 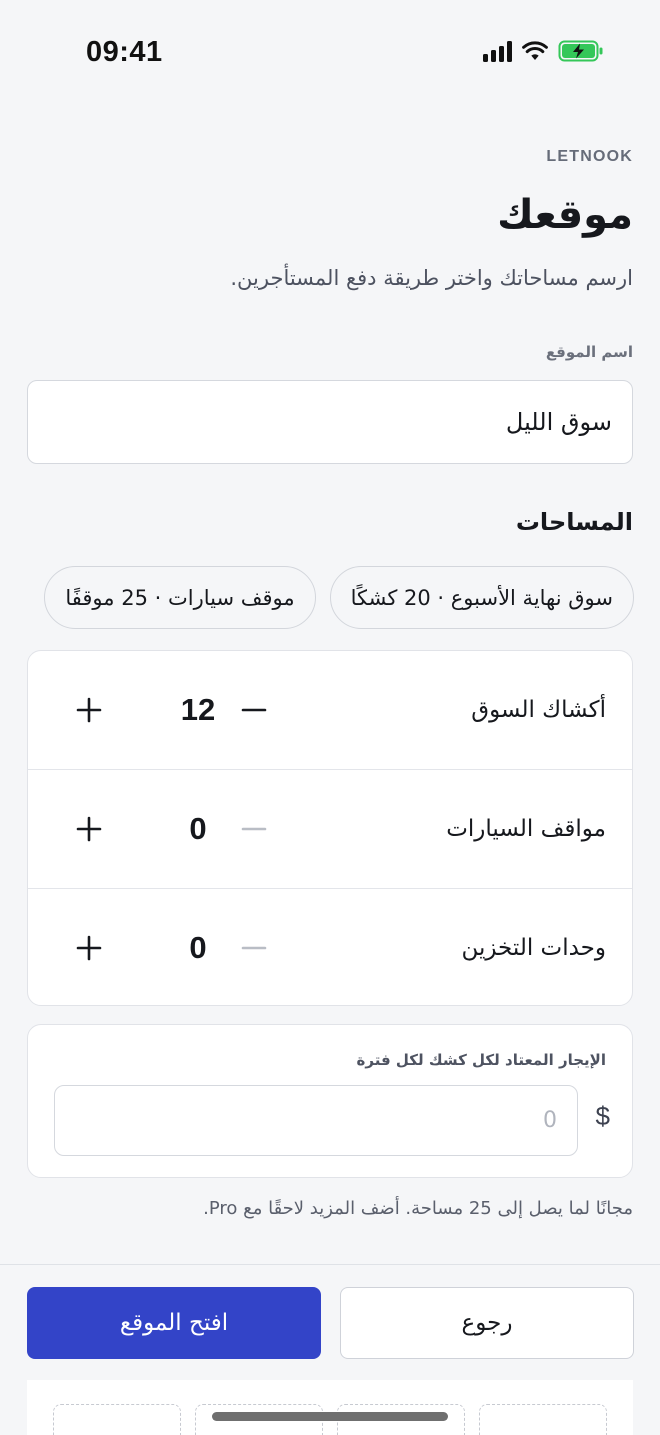 What do you see at coordinates (330, 1416) in the screenshot?
I see `home-indicator` at bounding box center [330, 1416].